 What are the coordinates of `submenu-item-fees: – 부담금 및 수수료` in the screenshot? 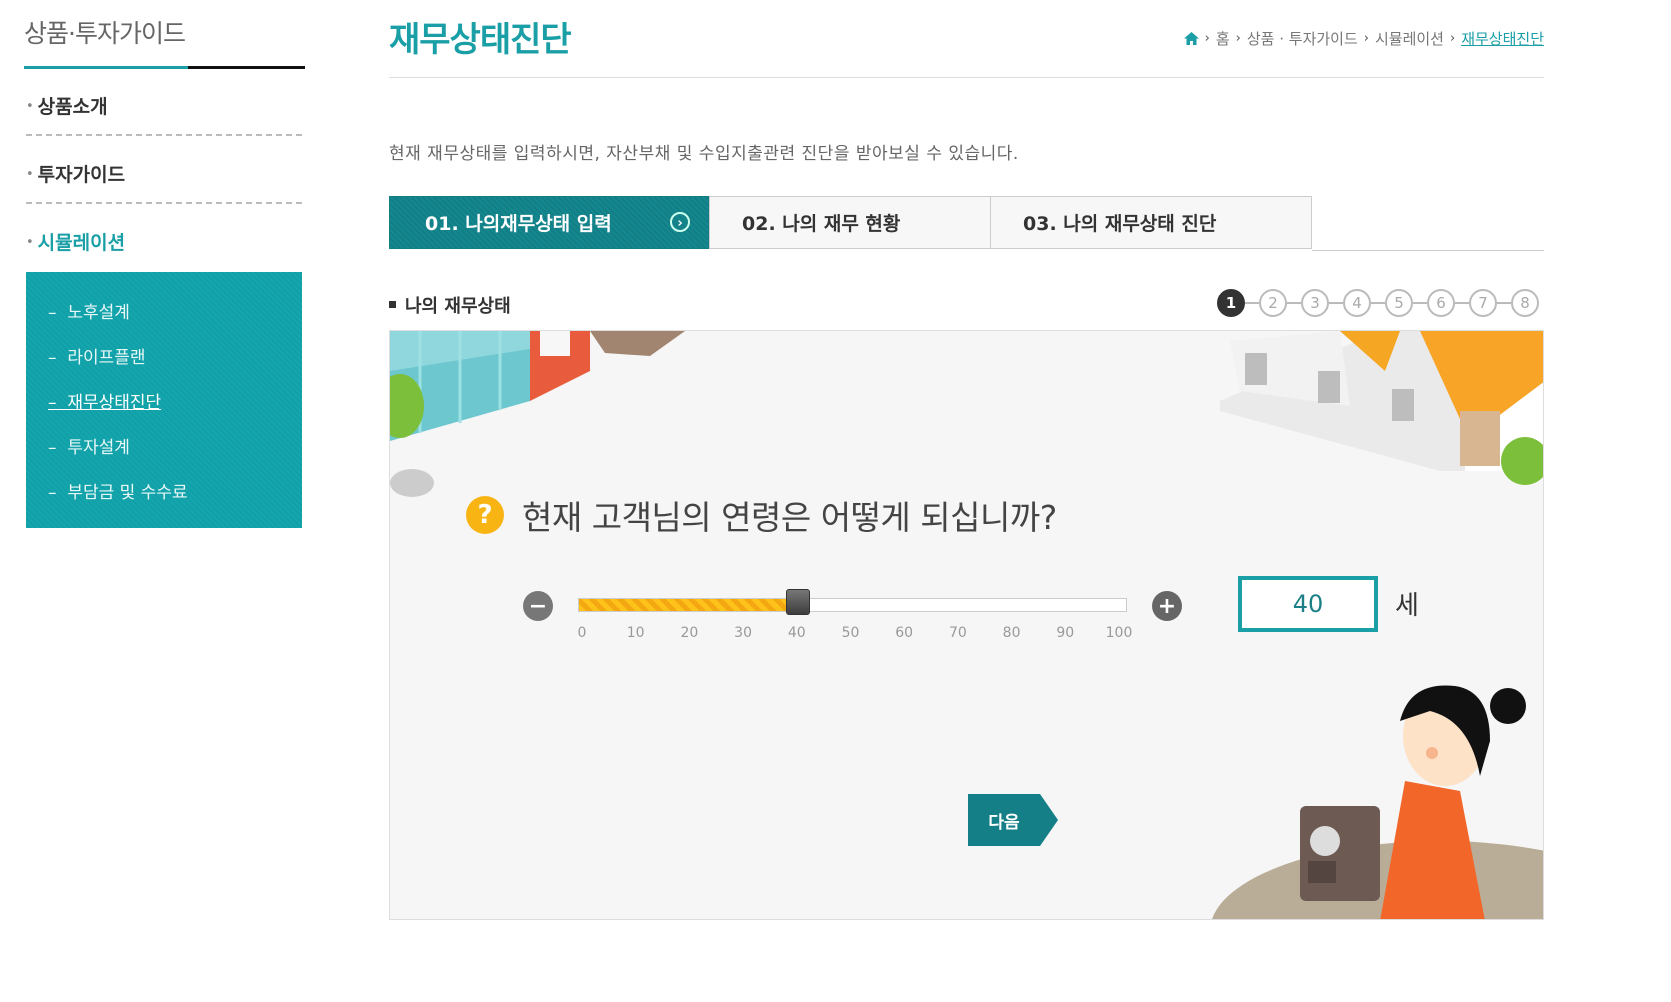 It's located at (118, 490).